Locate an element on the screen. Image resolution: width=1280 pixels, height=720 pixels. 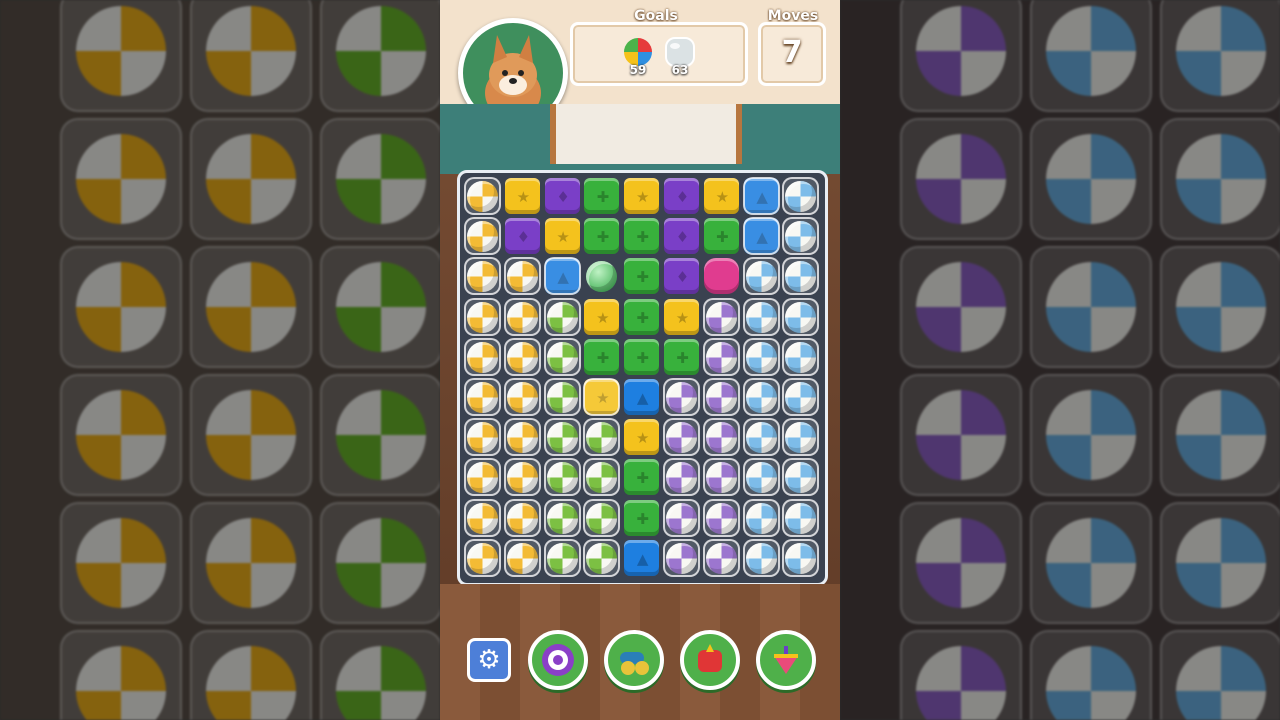
pink-rocket-powerup is located at coordinates (721, 276).